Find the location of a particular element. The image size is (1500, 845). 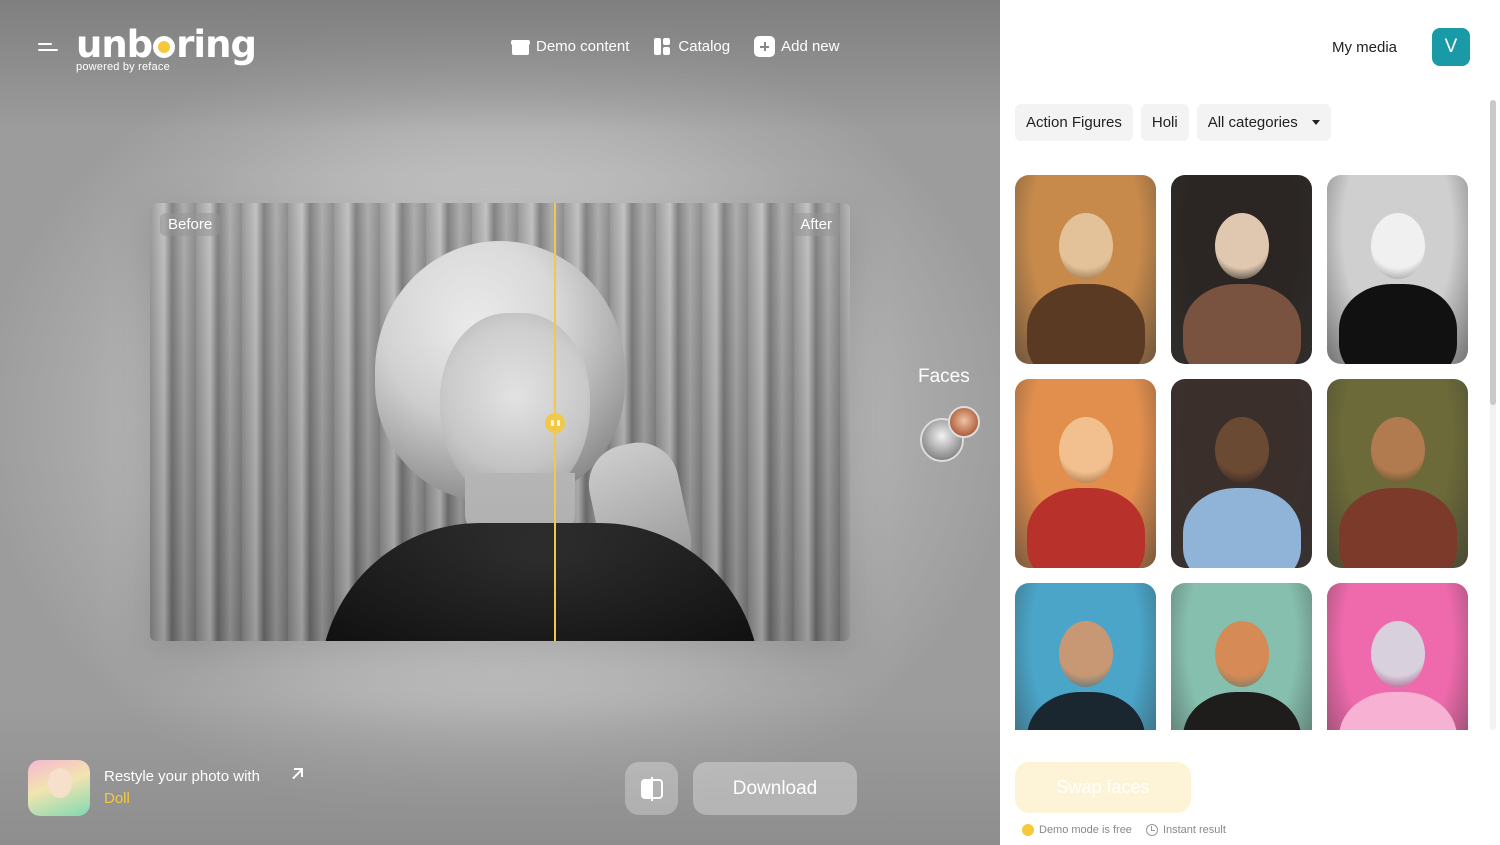

footer-notes: Demo mode is free Instant result is located at coordinates (1124, 830).